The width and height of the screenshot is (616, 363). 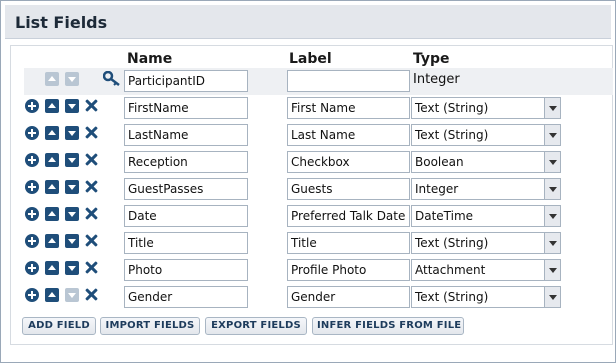 I want to click on column-header-name: Name, so click(x=150, y=59).